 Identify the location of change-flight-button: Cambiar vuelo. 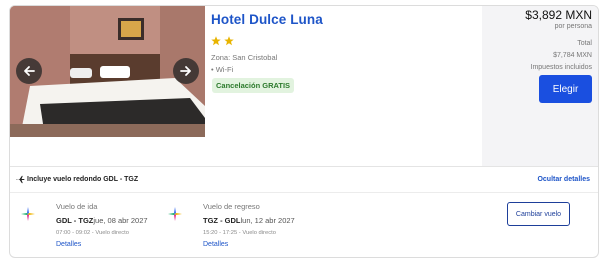
(538, 214).